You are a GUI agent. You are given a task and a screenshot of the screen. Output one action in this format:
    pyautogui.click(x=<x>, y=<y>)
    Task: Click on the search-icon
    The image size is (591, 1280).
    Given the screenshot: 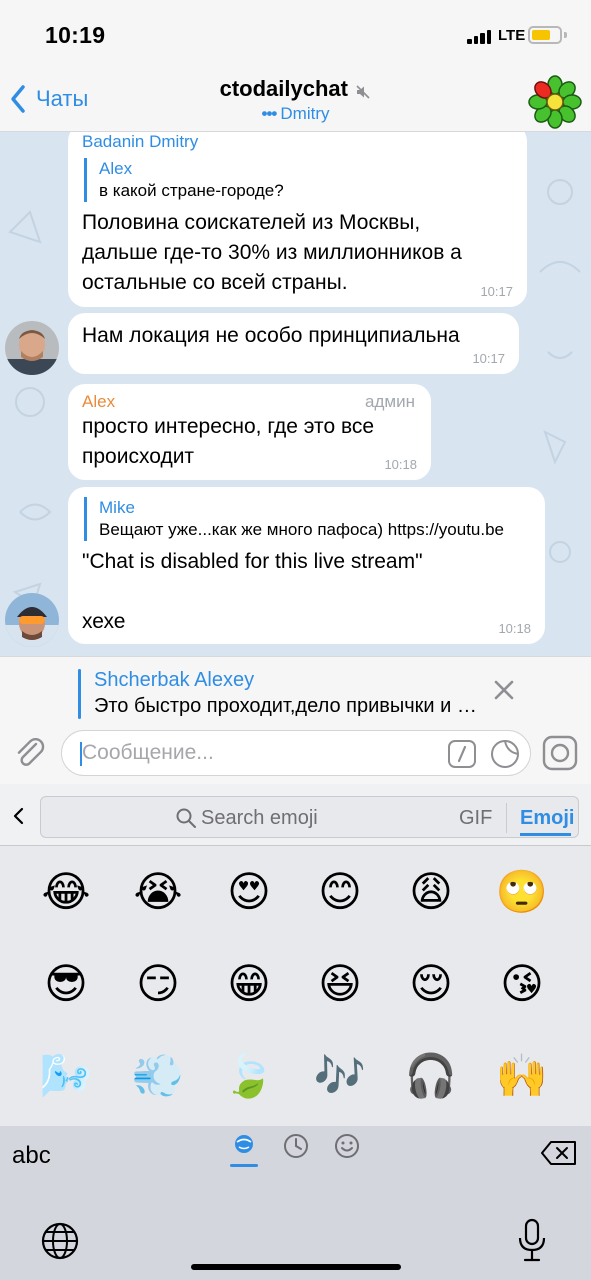 What is the action you would take?
    pyautogui.click(x=186, y=818)
    